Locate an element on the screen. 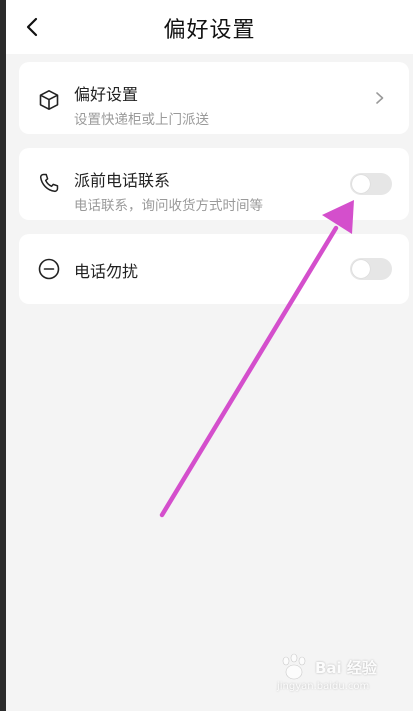  do-not-disturb-toggle is located at coordinates (371, 269).